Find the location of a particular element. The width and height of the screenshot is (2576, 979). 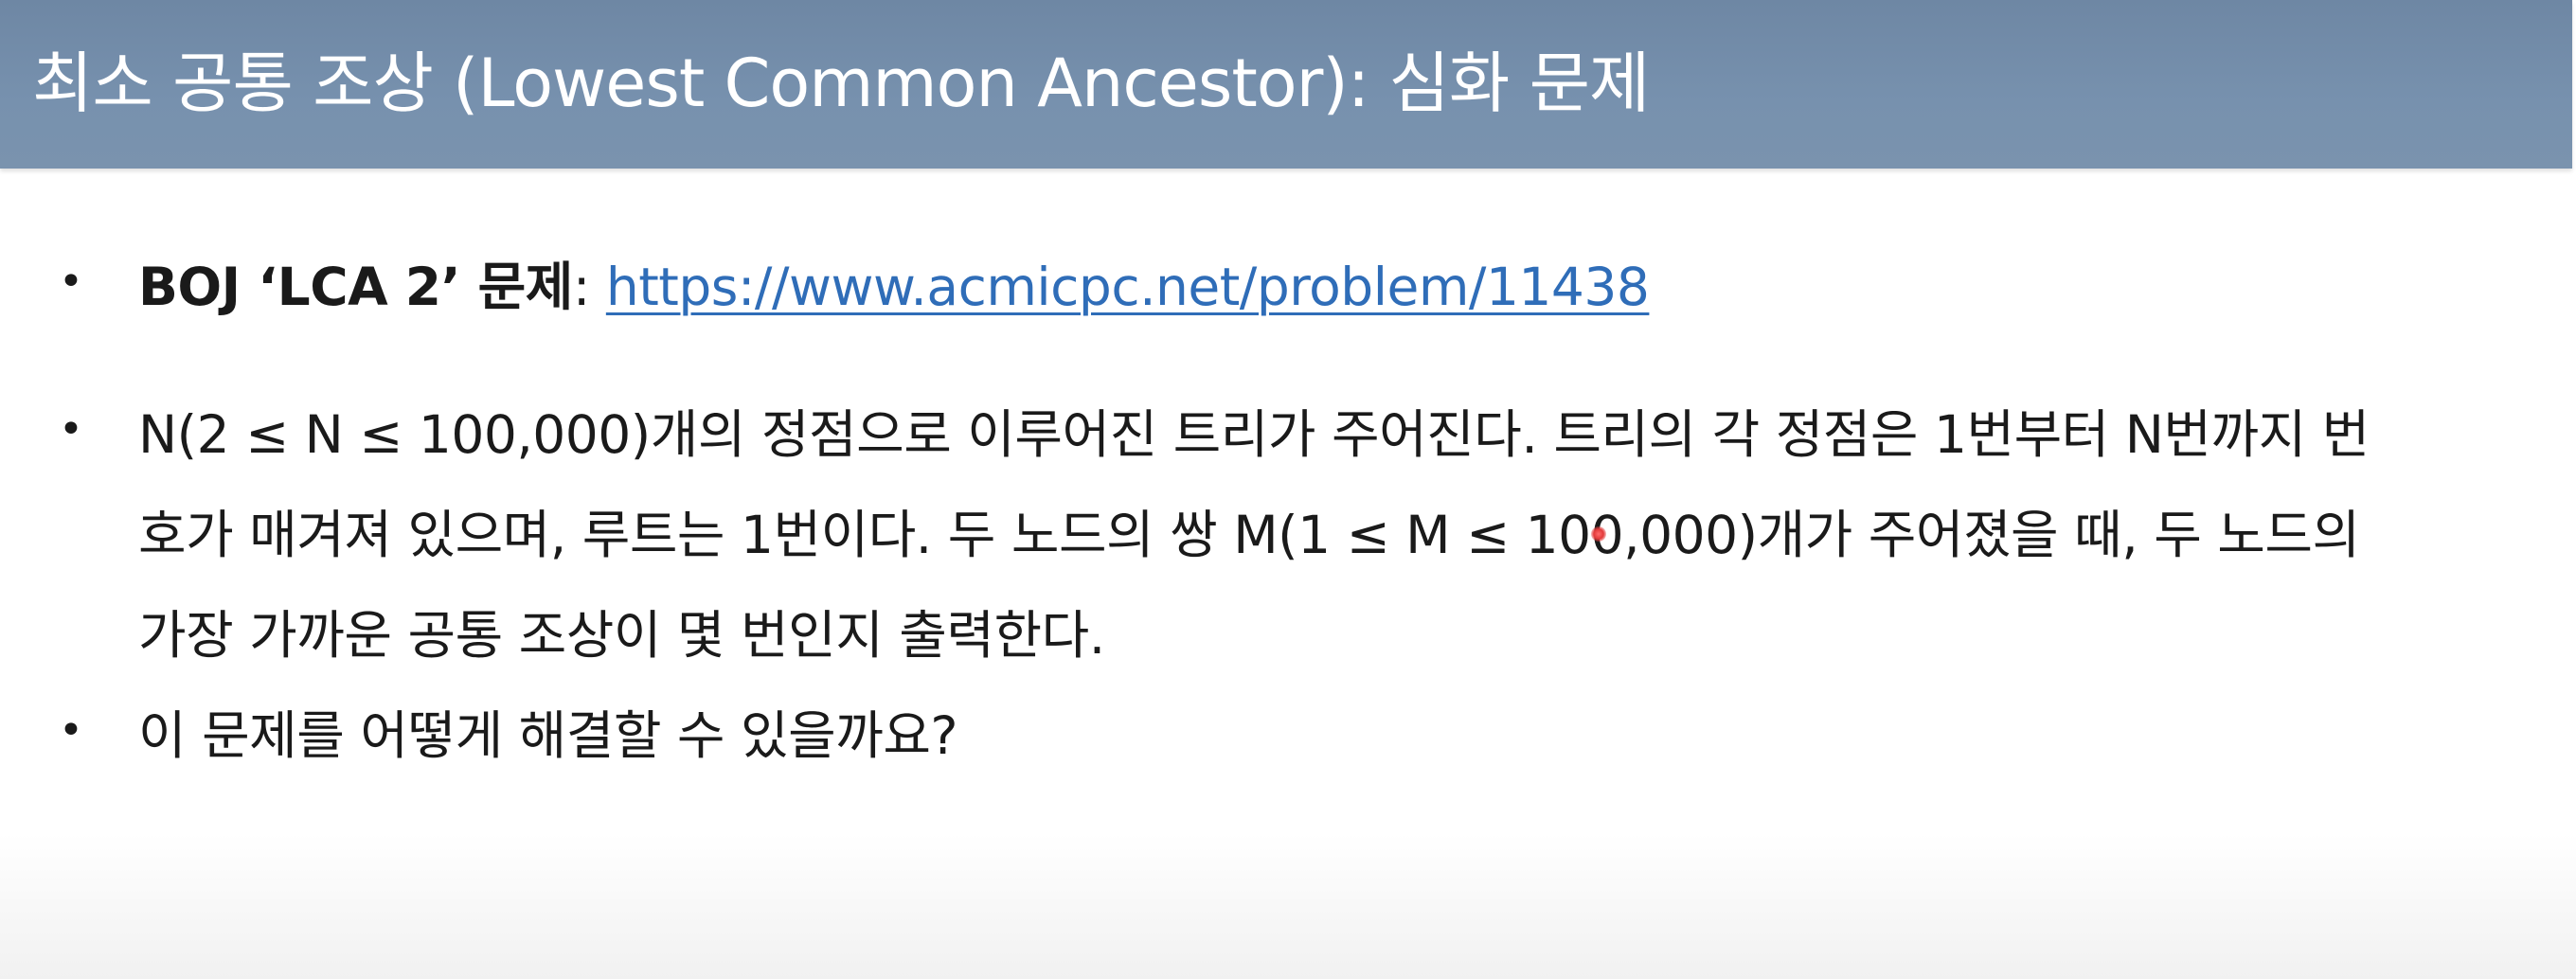

laser-pointer-icon is located at coordinates (1598, 534).